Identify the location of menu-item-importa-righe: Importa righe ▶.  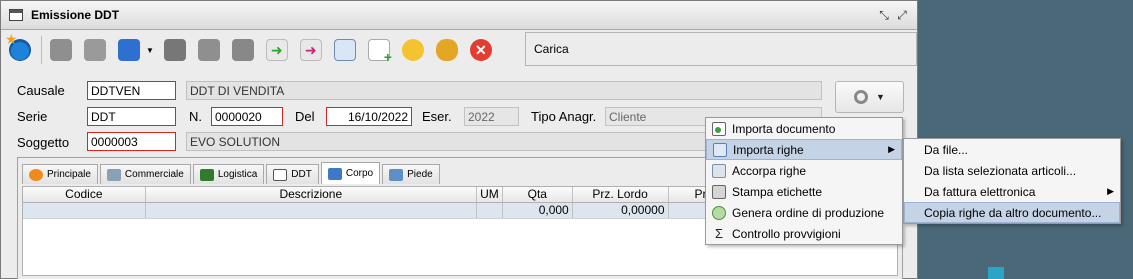
(804, 149).